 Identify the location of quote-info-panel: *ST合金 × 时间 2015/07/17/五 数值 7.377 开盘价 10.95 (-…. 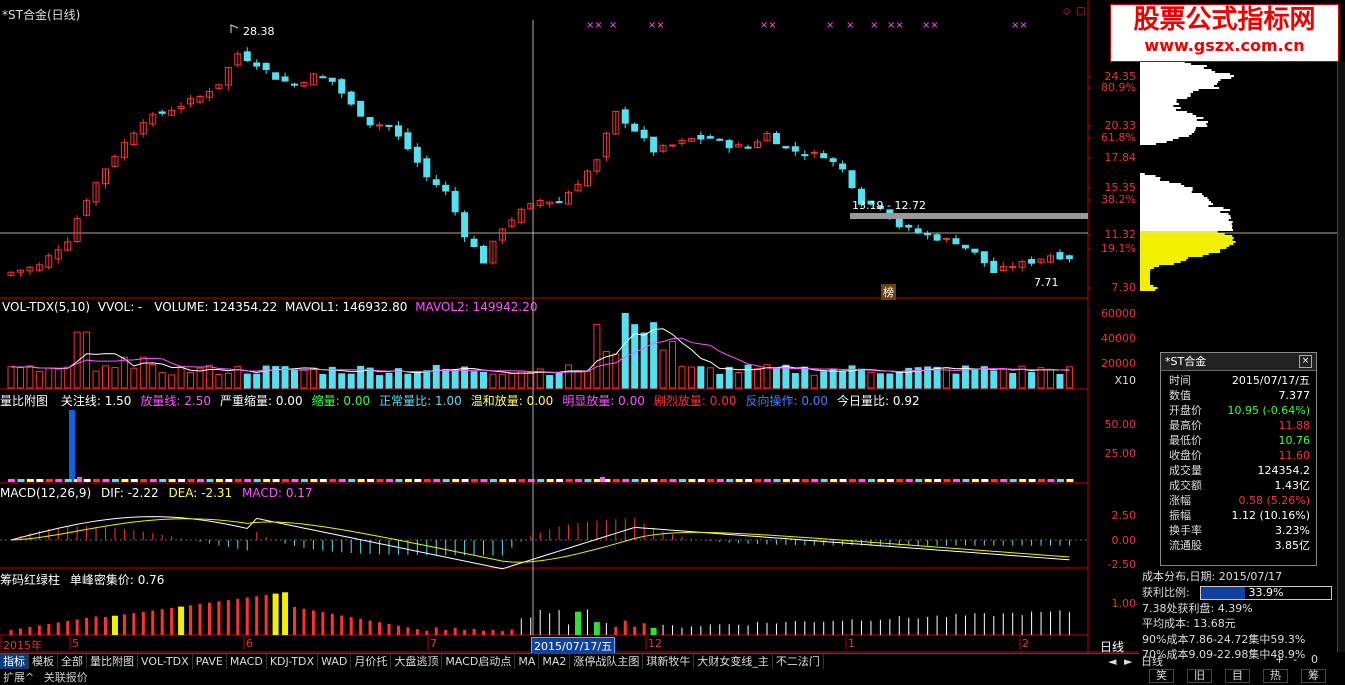
(1238, 459).